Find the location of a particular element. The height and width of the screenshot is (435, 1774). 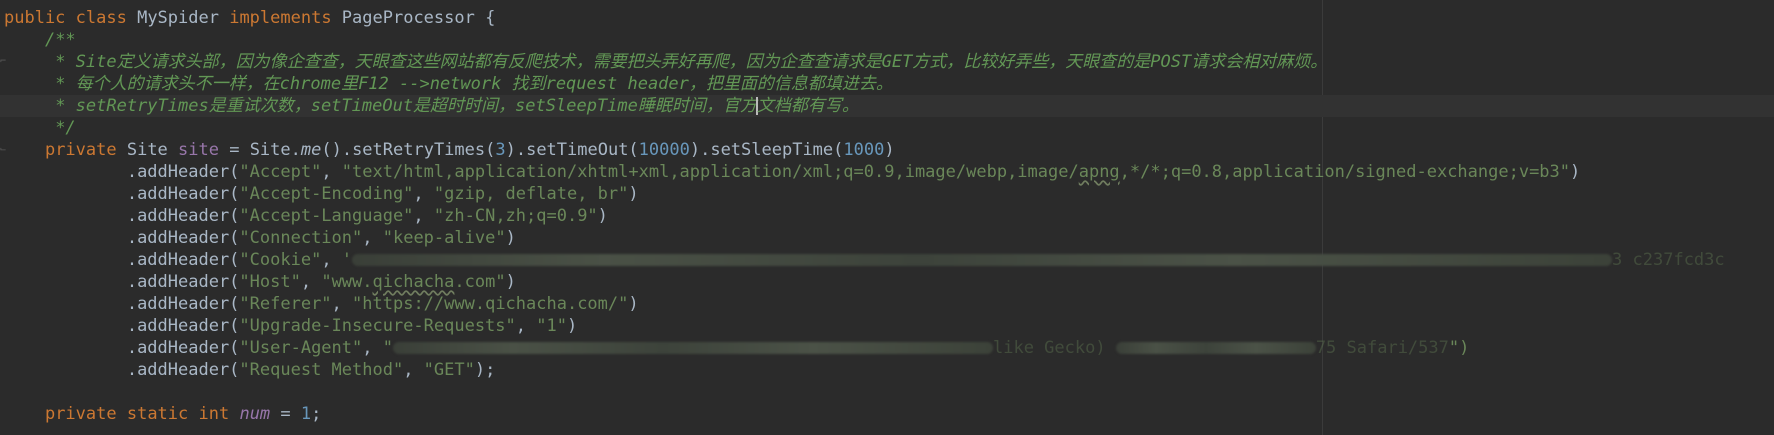

string-literal: 3 c237fcd3c is located at coordinates (1668, 260).